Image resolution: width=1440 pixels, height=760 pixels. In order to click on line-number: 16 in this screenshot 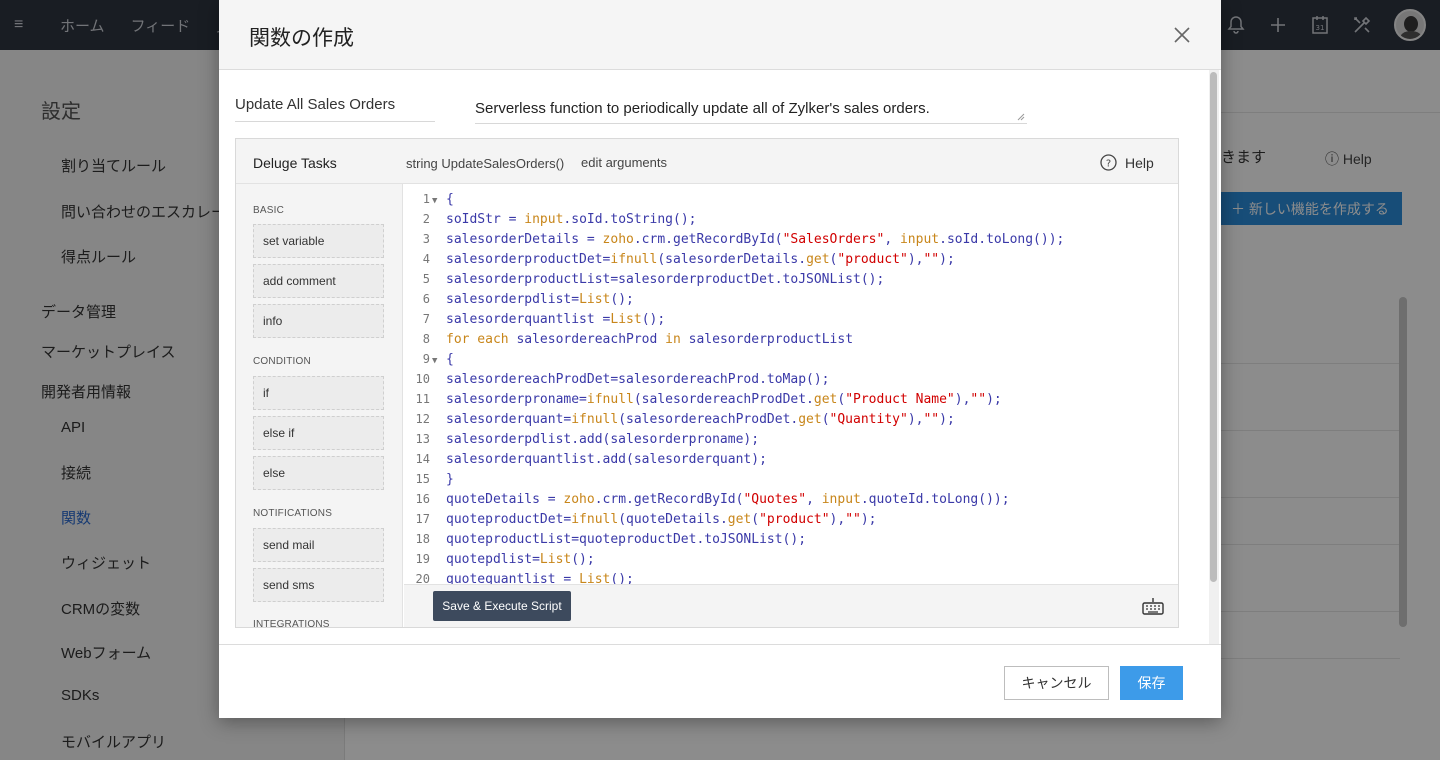, I will do `click(422, 499)`.